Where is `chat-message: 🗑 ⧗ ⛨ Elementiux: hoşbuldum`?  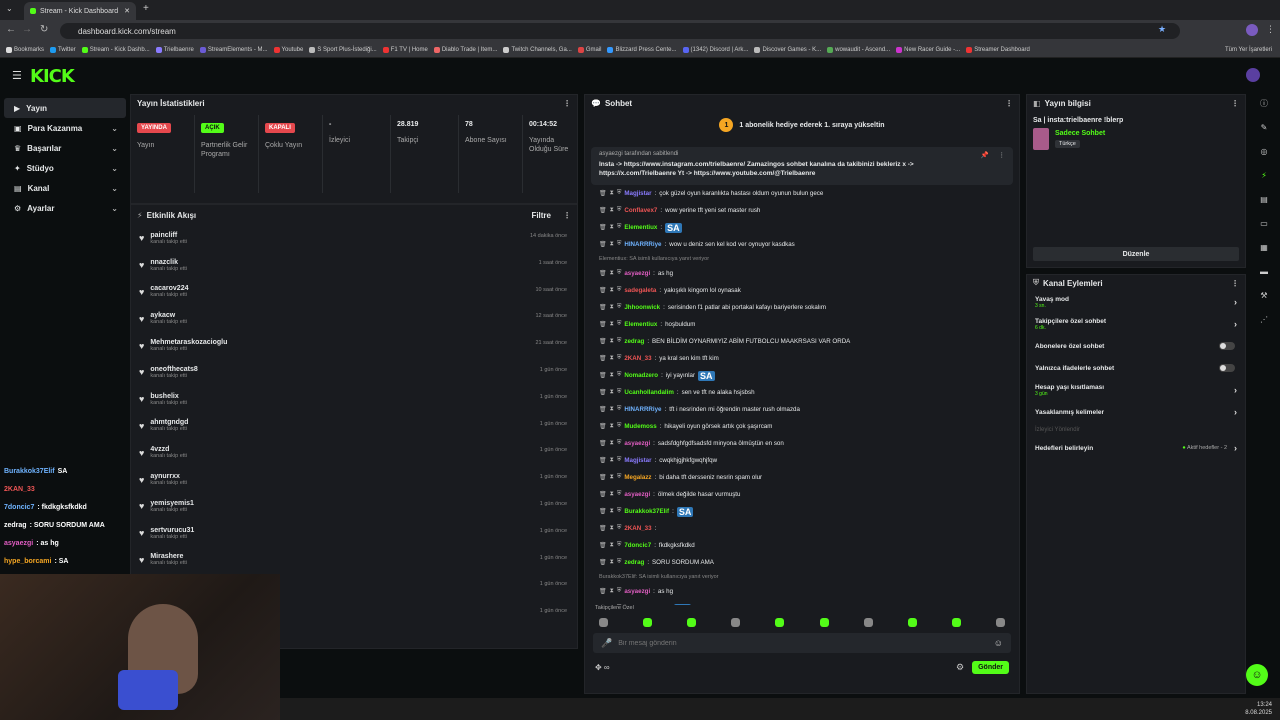
chat-message: 🗑 ⧗ ⛨ Elementiux: hoşbuldum is located at coordinates (802, 324).